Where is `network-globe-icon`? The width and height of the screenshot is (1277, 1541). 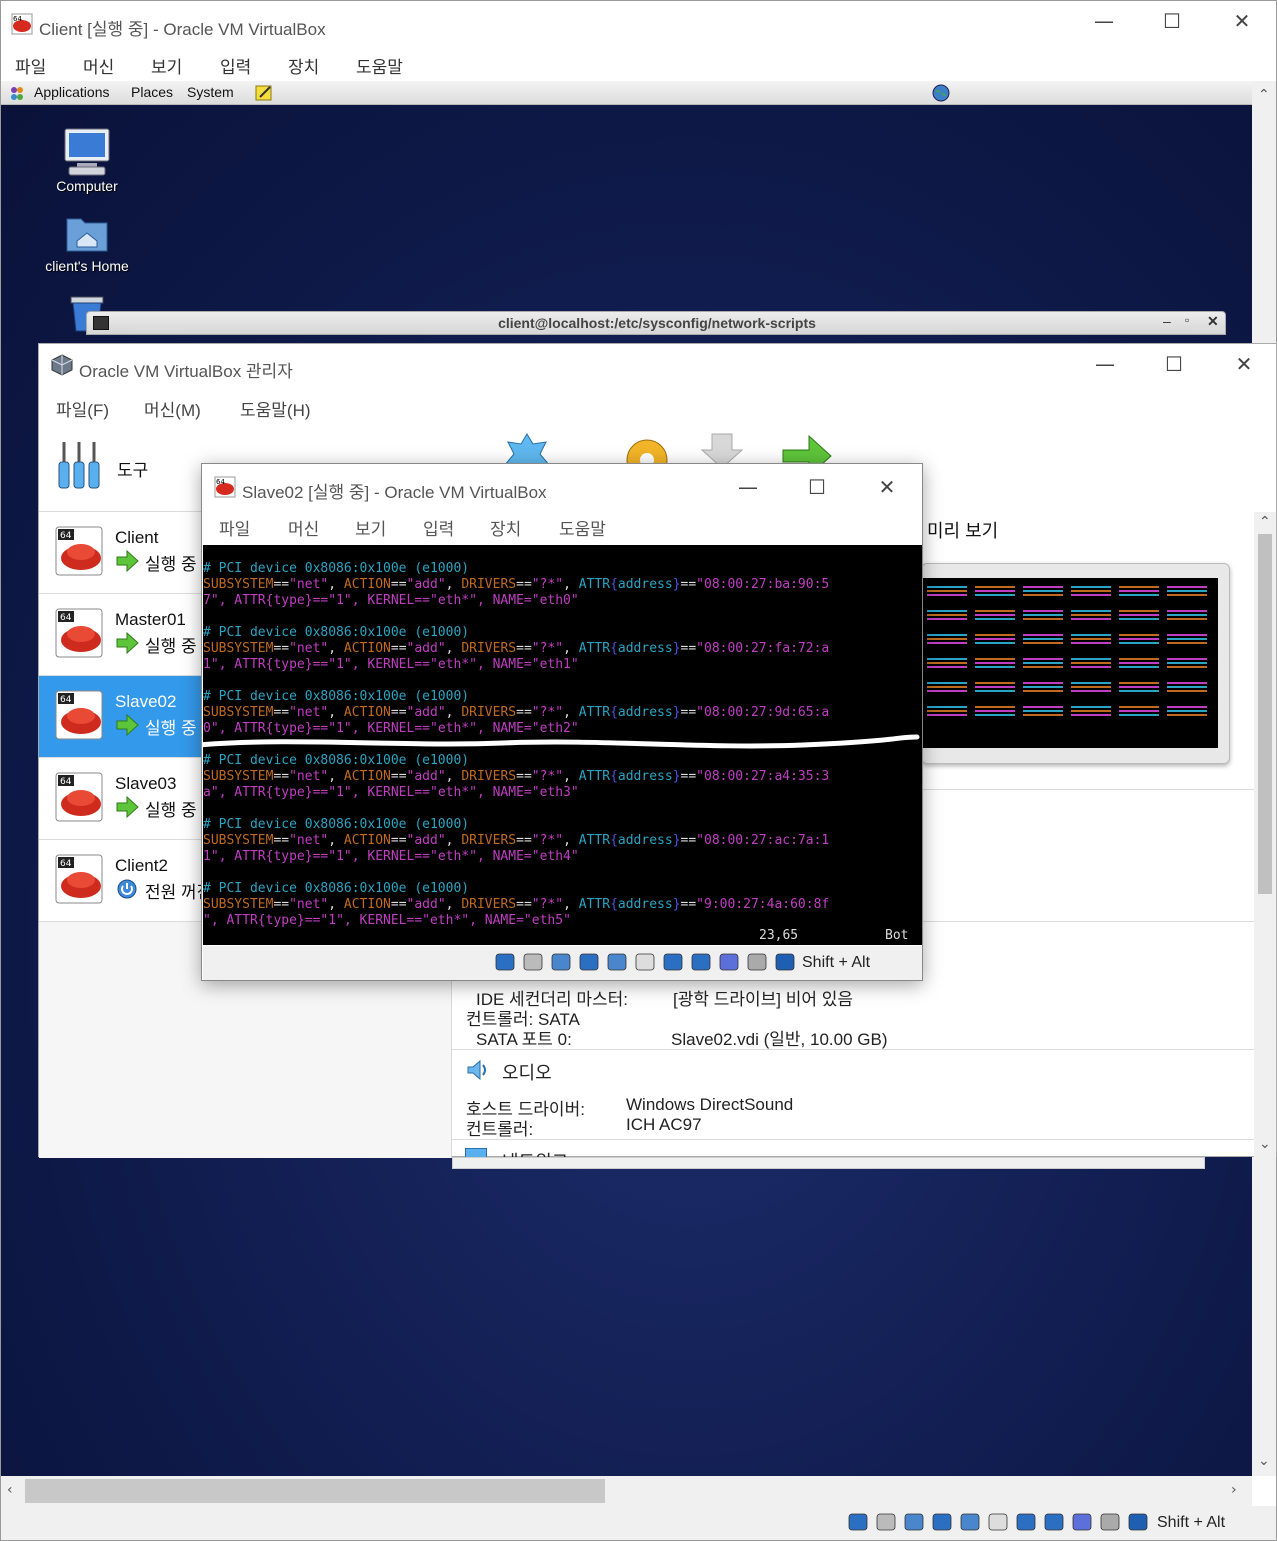 network-globe-icon is located at coordinates (941, 93).